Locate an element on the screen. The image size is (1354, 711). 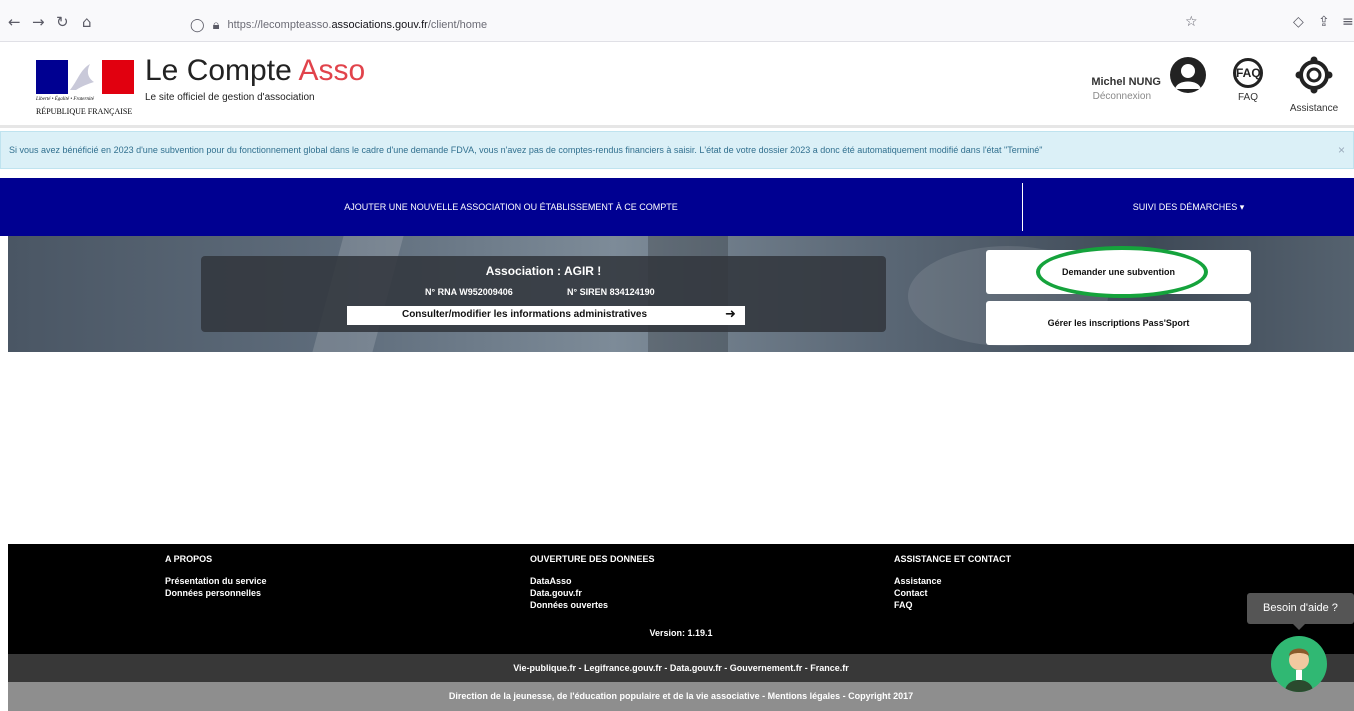
highlight-annotation-ring is located at coordinates (1122, 272).